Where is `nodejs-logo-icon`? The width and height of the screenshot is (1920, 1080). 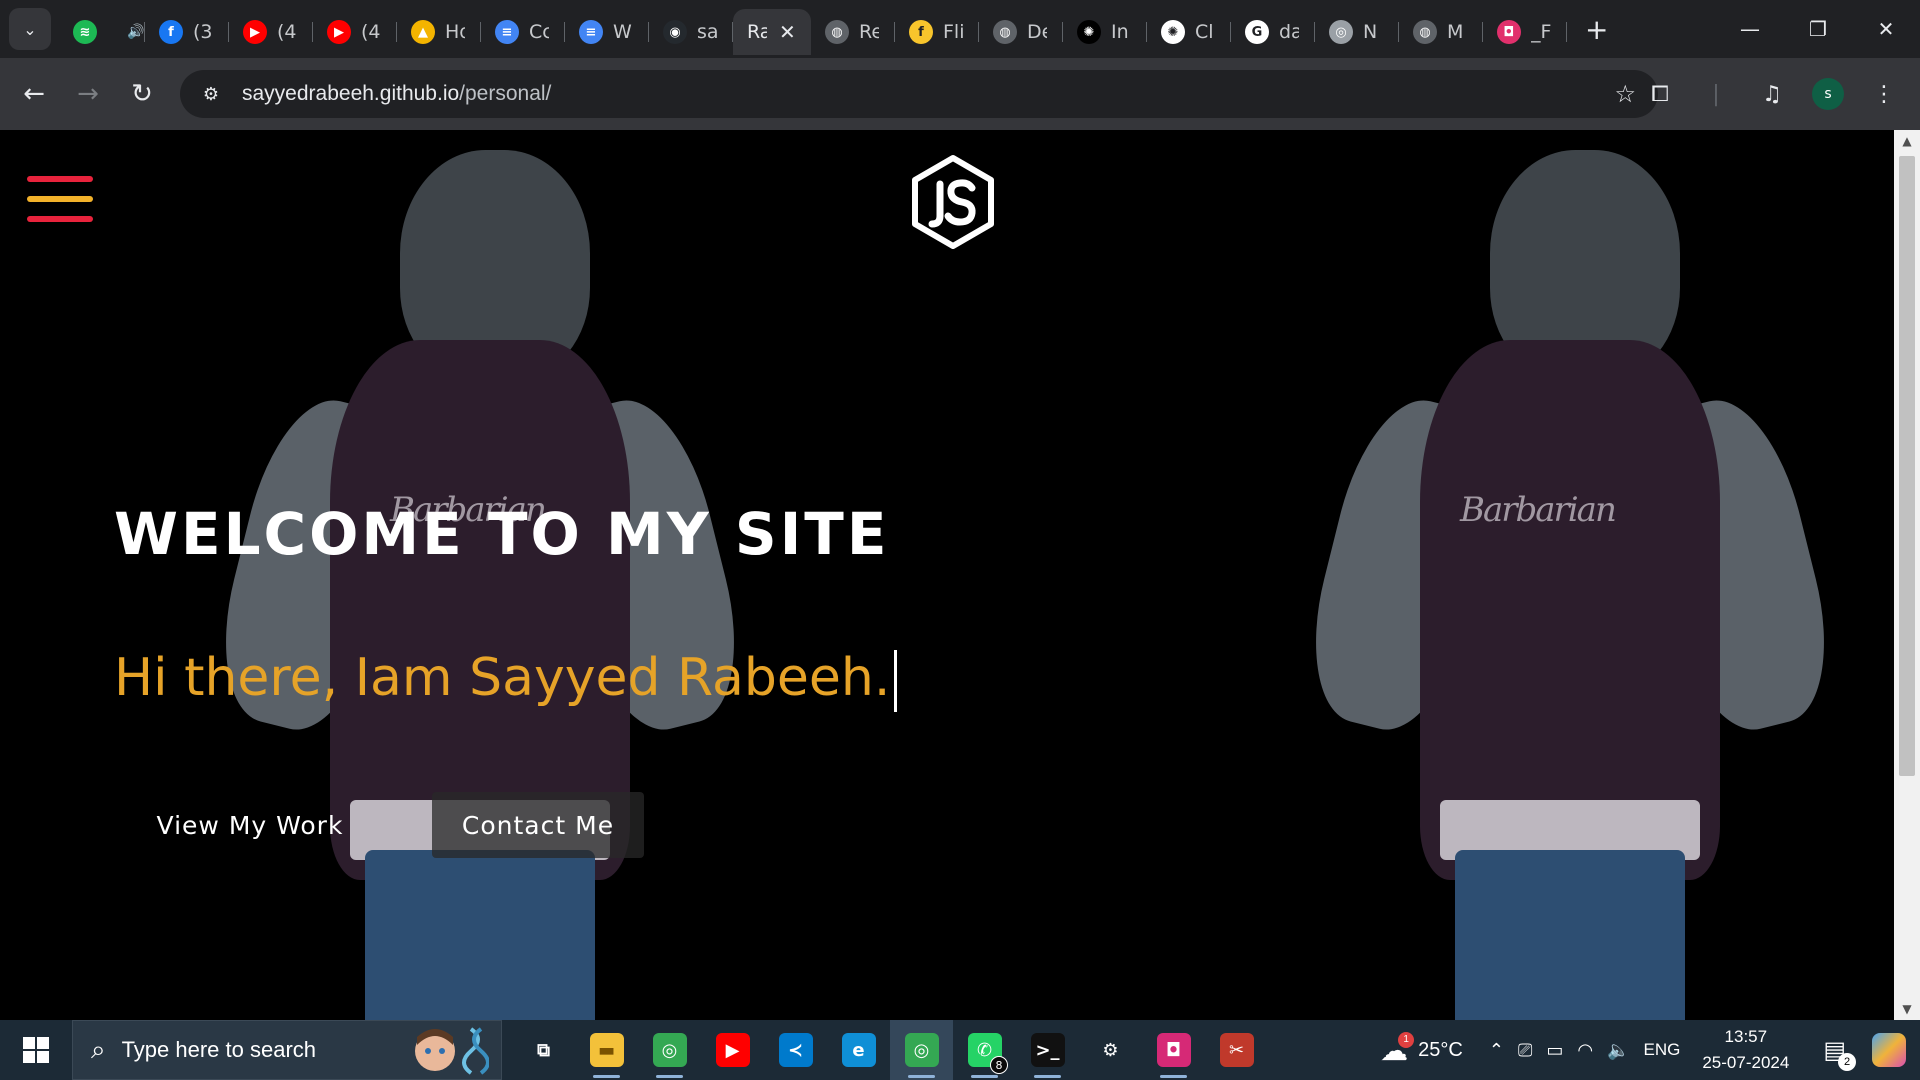
nodejs-logo-icon is located at coordinates (953, 202).